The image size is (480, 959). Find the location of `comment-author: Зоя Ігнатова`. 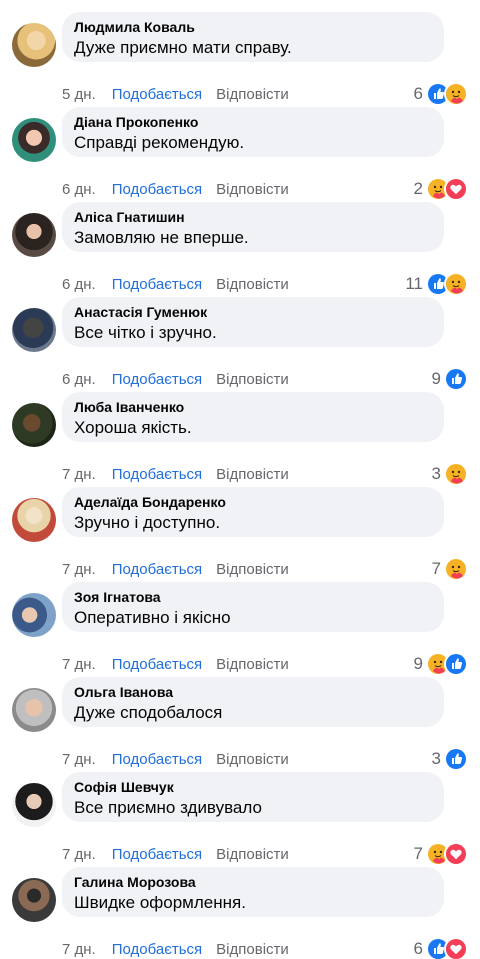

comment-author: Зоя Ігнатова is located at coordinates (253, 597).